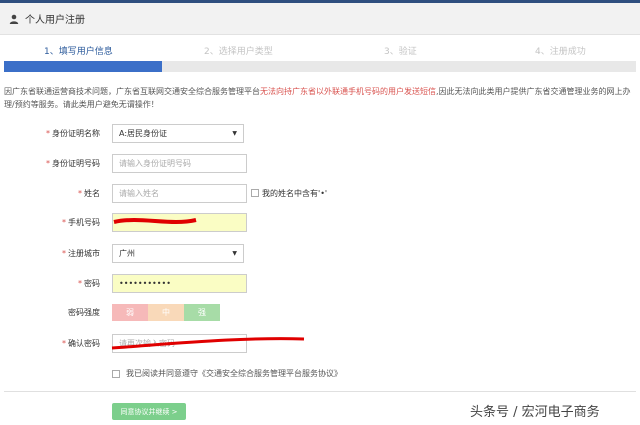 Image resolution: width=640 pixels, height=425 pixels. Describe the element at coordinates (560, 52) in the screenshot. I see `step-4: 4、注册成功` at that location.